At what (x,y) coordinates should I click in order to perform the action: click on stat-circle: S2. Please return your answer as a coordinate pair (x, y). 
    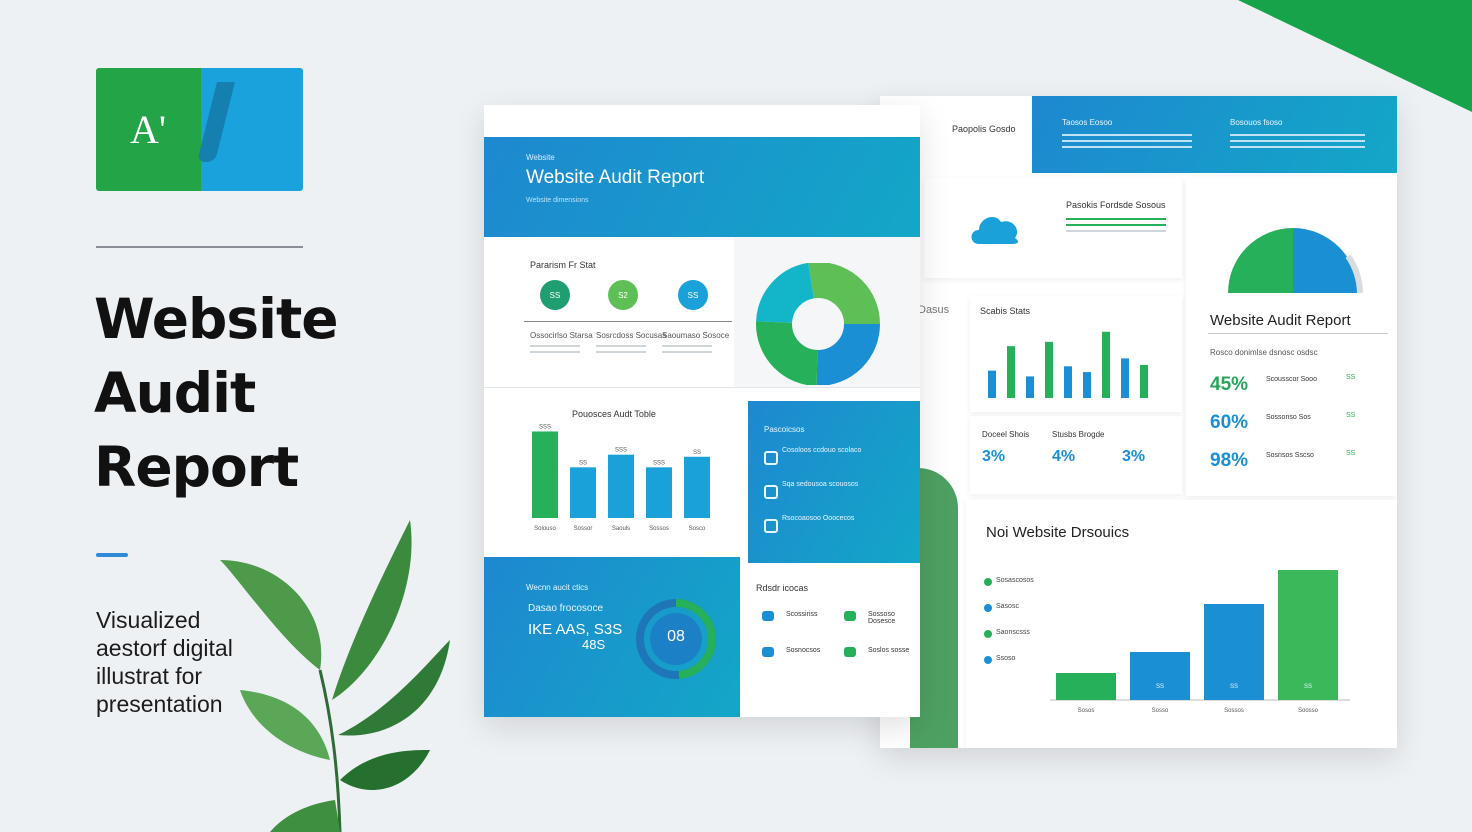
    Looking at the image, I should click on (623, 295).